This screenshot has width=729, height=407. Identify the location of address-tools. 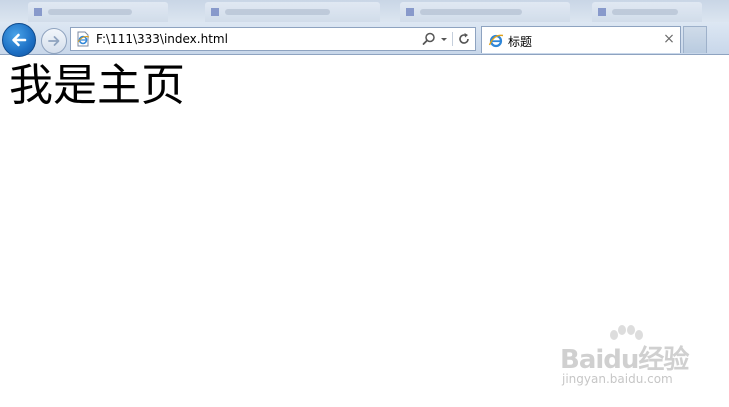
(446, 39).